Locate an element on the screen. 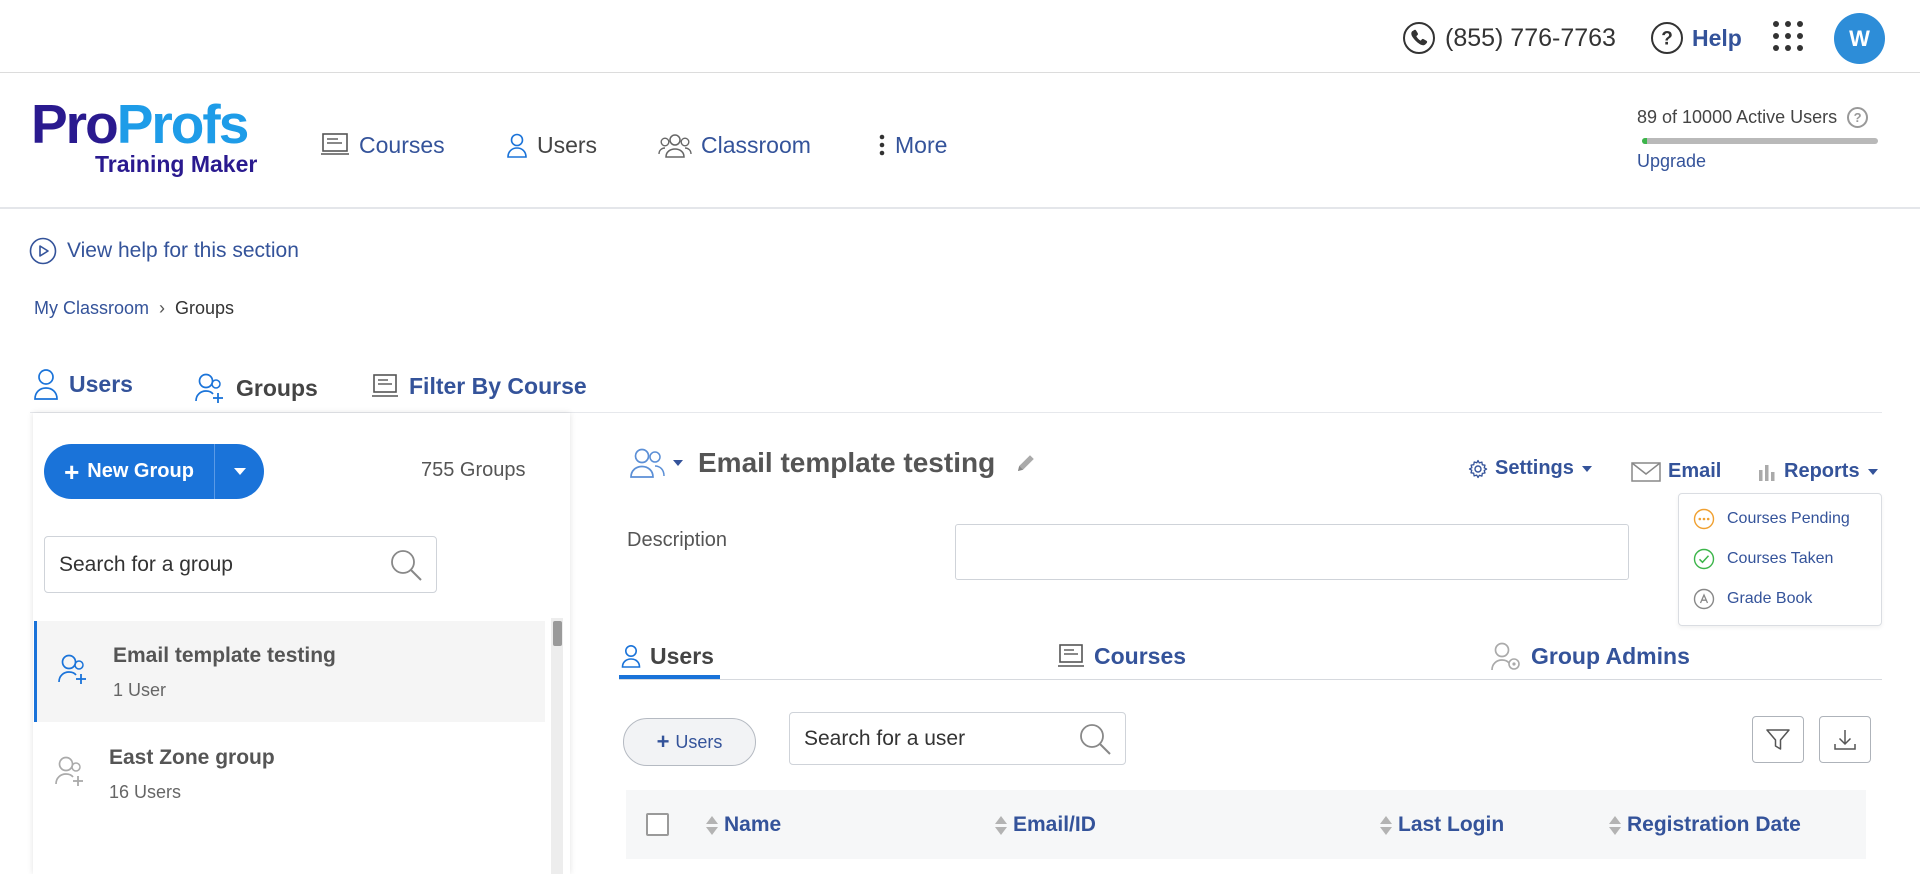  reports-dropdown: Reports is located at coordinates (1818, 471).